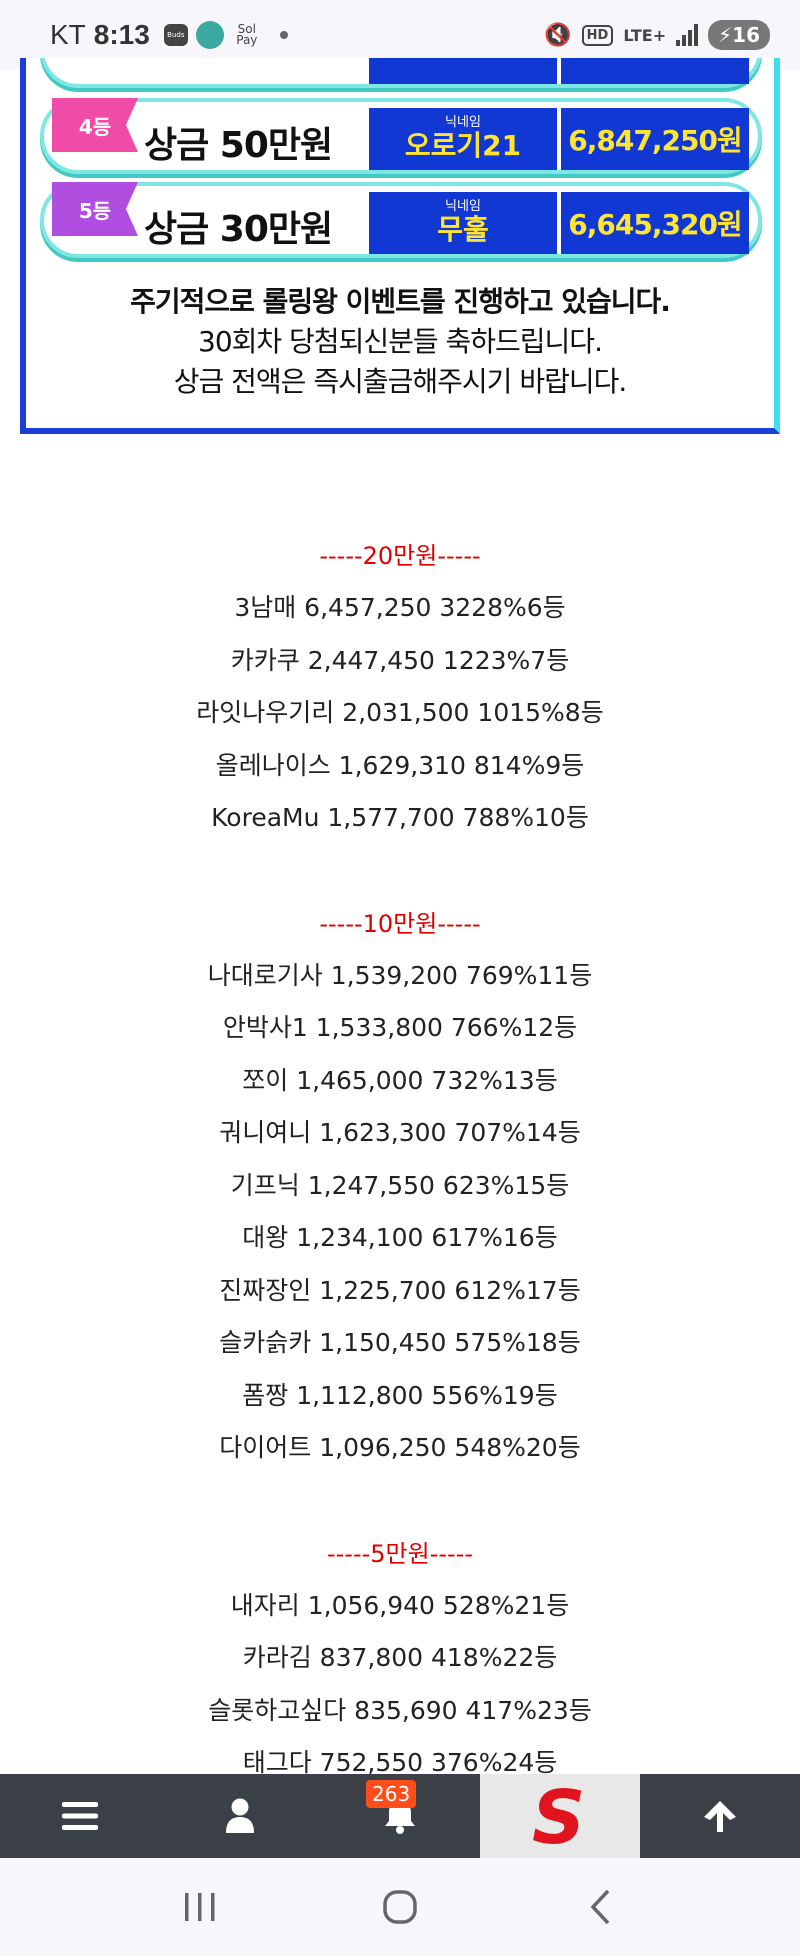 This screenshot has width=800, height=1956. Describe the element at coordinates (68, 34) in the screenshot. I see `carrier-label: KT` at that location.